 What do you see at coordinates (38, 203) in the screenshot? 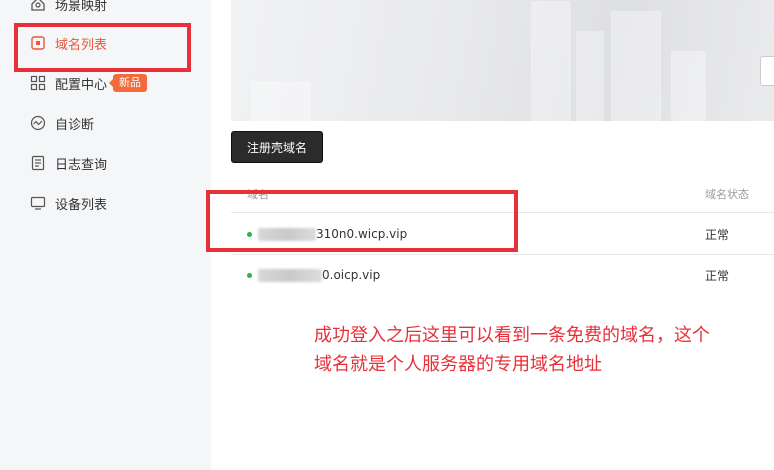
I see `device-icon` at bounding box center [38, 203].